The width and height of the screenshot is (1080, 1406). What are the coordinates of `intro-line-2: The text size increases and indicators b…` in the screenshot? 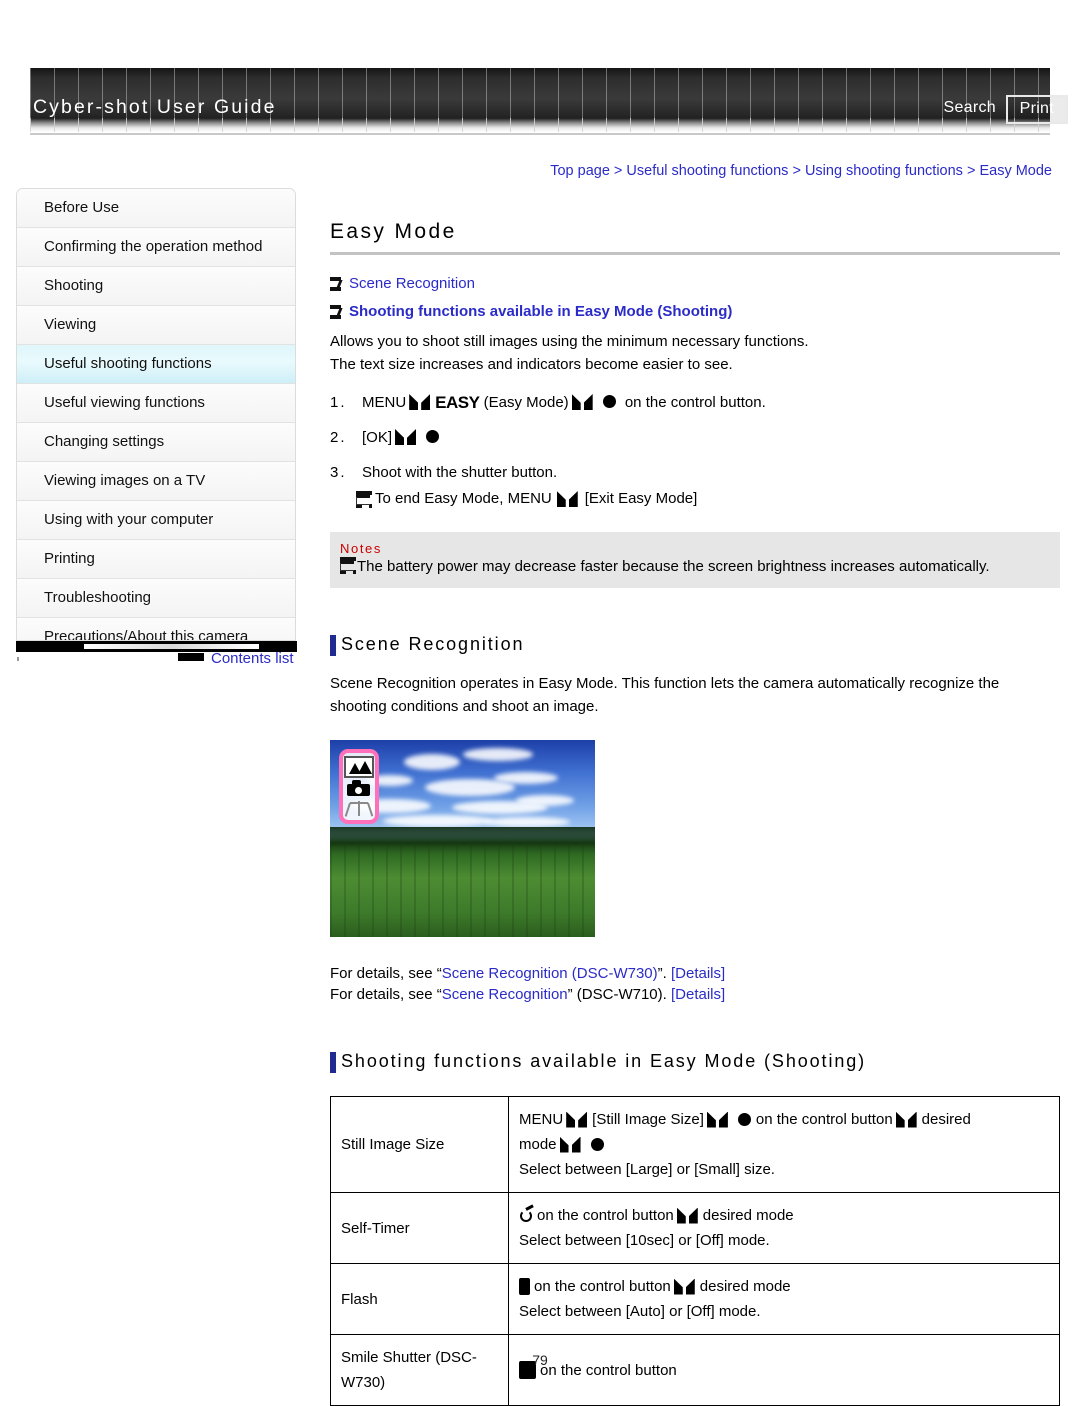 It's located at (531, 364).